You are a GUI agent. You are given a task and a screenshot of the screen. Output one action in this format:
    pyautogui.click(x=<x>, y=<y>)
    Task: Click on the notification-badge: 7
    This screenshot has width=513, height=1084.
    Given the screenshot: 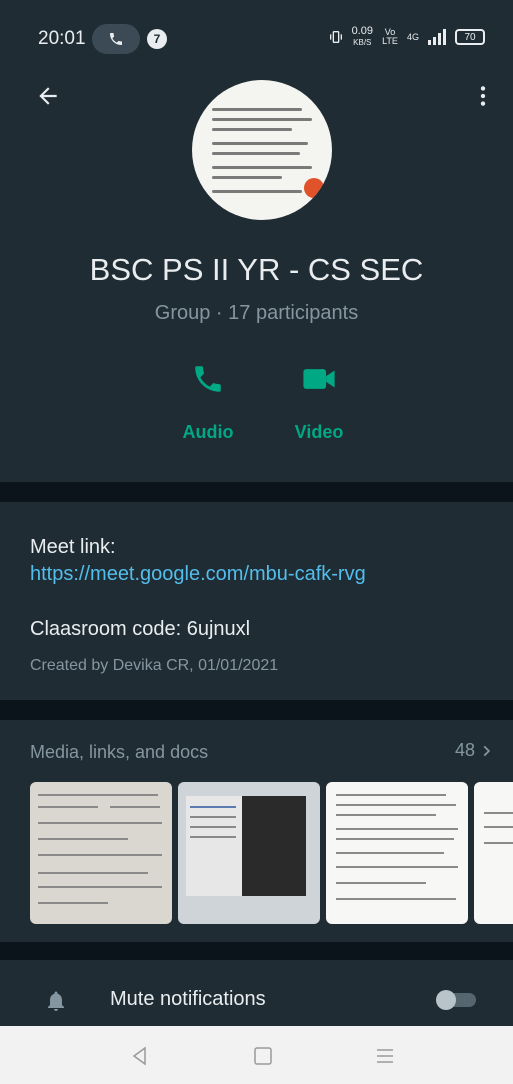 What is the action you would take?
    pyautogui.click(x=157, y=39)
    